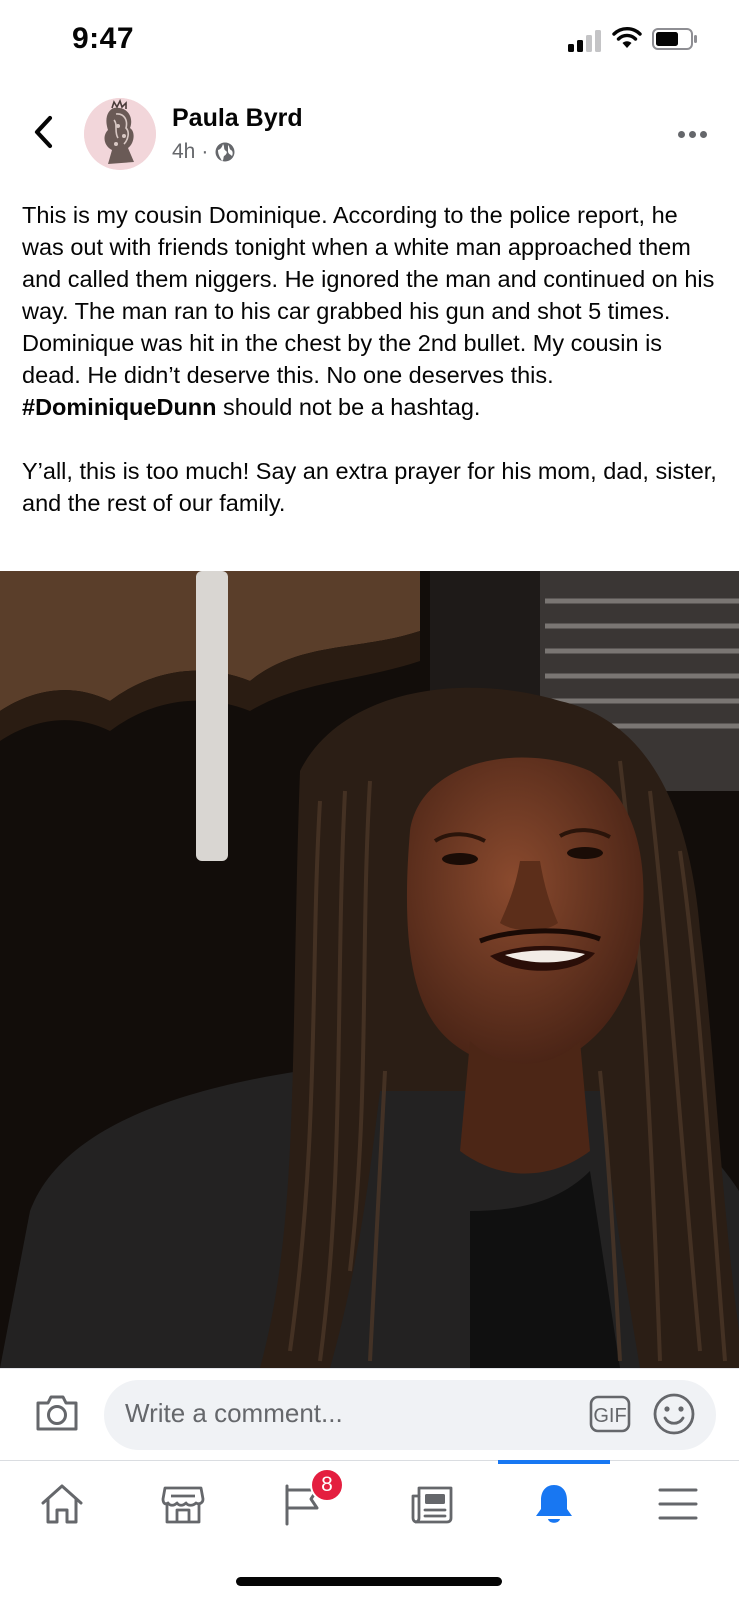 The width and height of the screenshot is (739, 1601). I want to click on camera-button, so click(57, 1413).